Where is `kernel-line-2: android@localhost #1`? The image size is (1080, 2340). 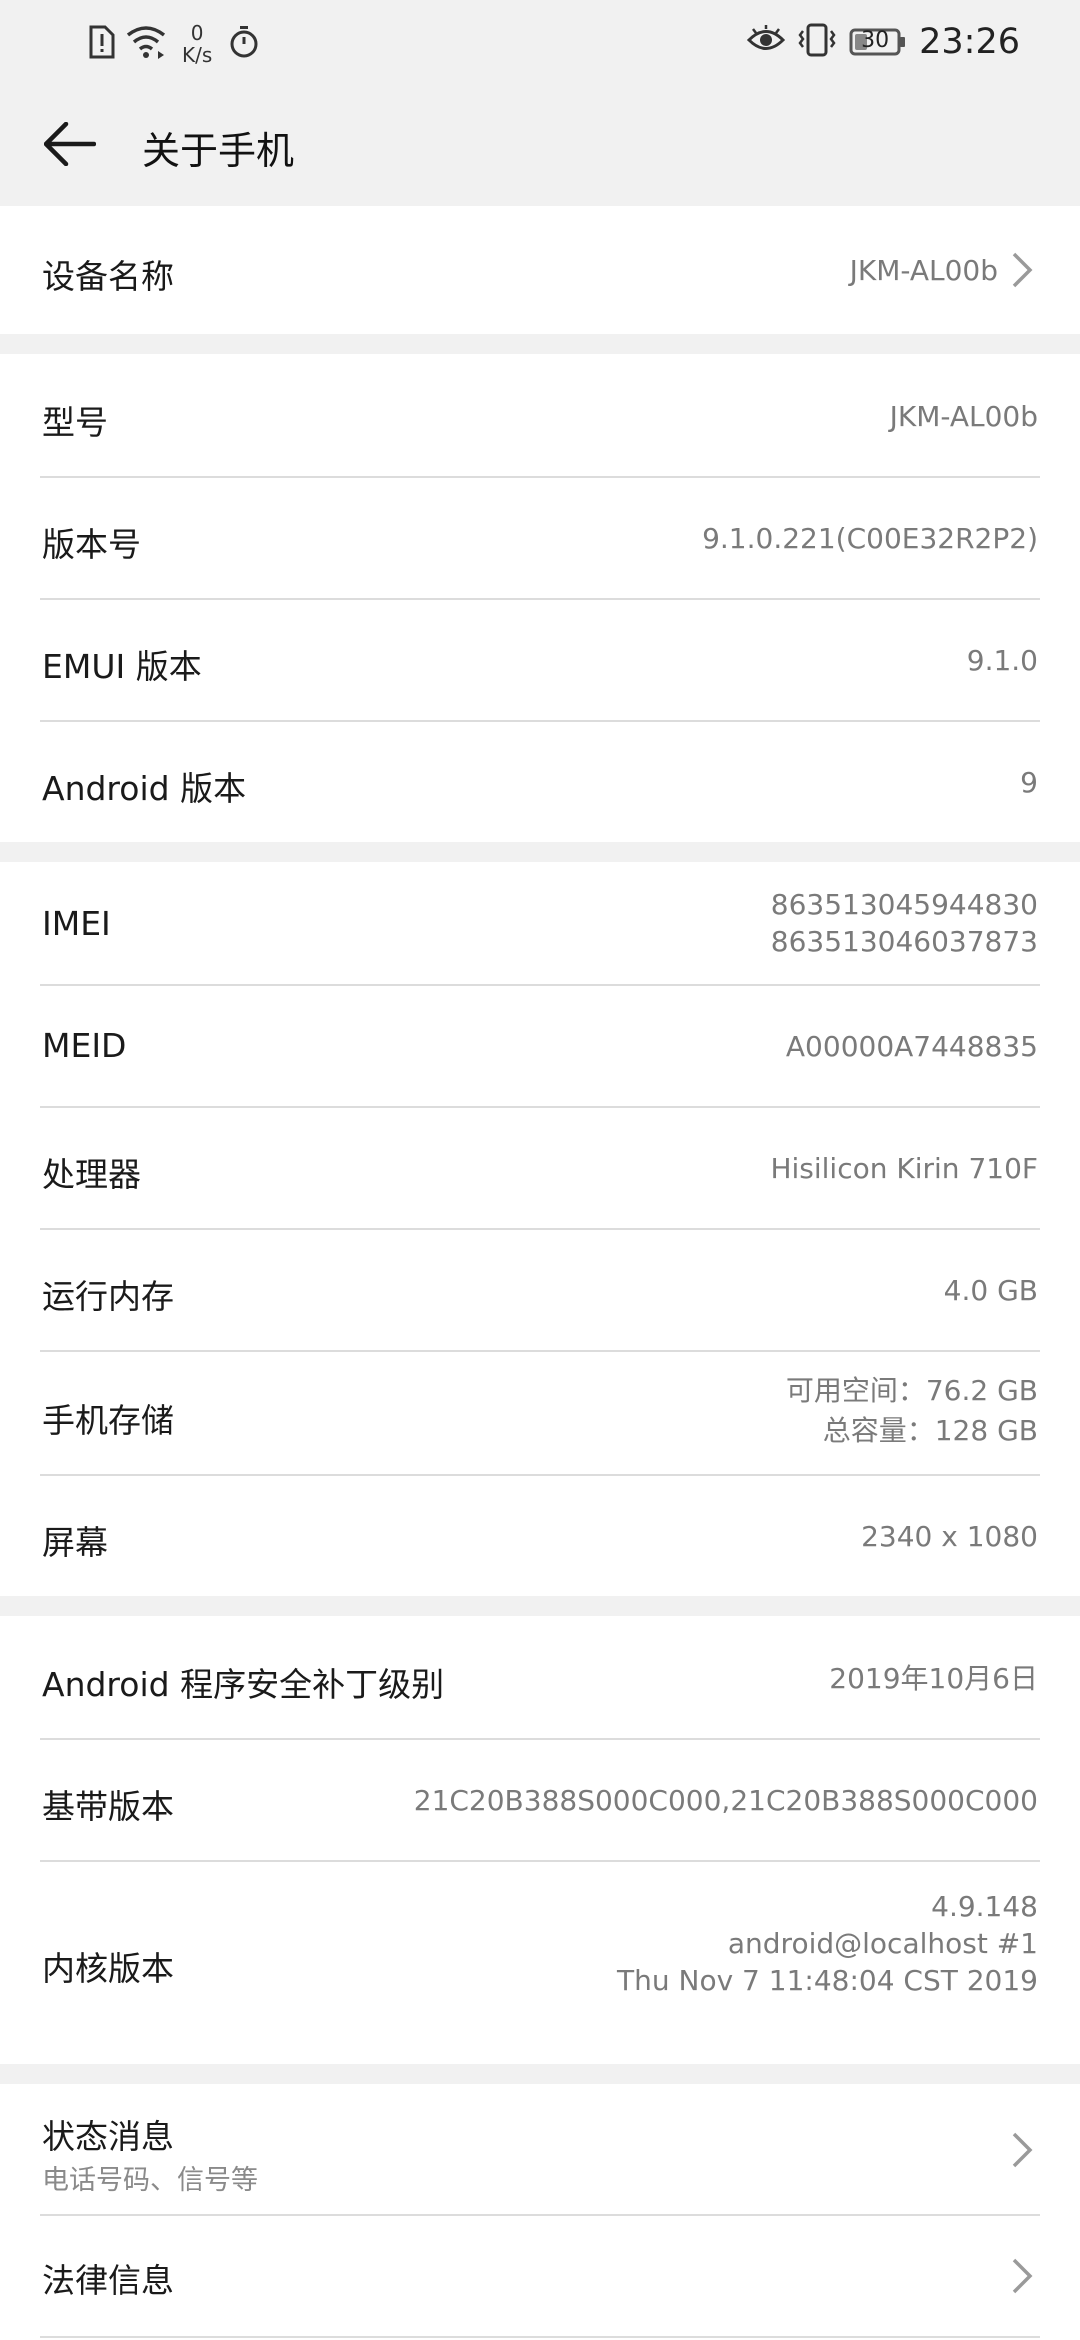
kernel-line-2: android@localhost #1 is located at coordinates (882, 1943).